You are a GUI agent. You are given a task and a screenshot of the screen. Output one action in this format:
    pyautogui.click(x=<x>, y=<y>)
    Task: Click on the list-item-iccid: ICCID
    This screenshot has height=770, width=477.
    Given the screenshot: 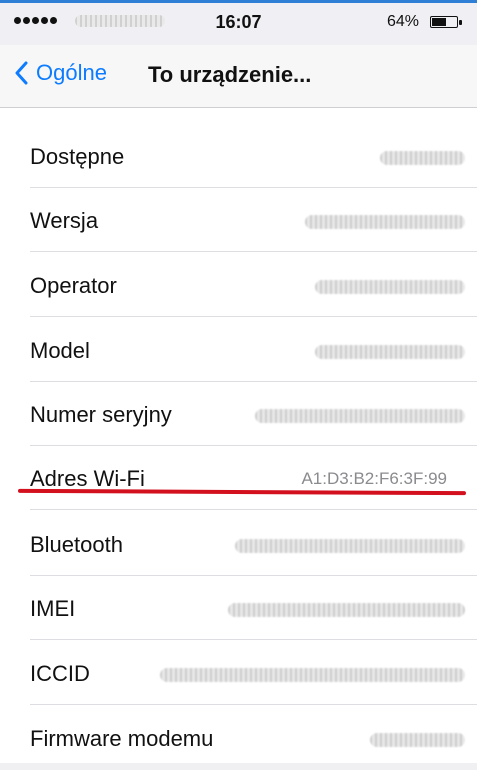 What is the action you would take?
    pyautogui.click(x=238, y=673)
    